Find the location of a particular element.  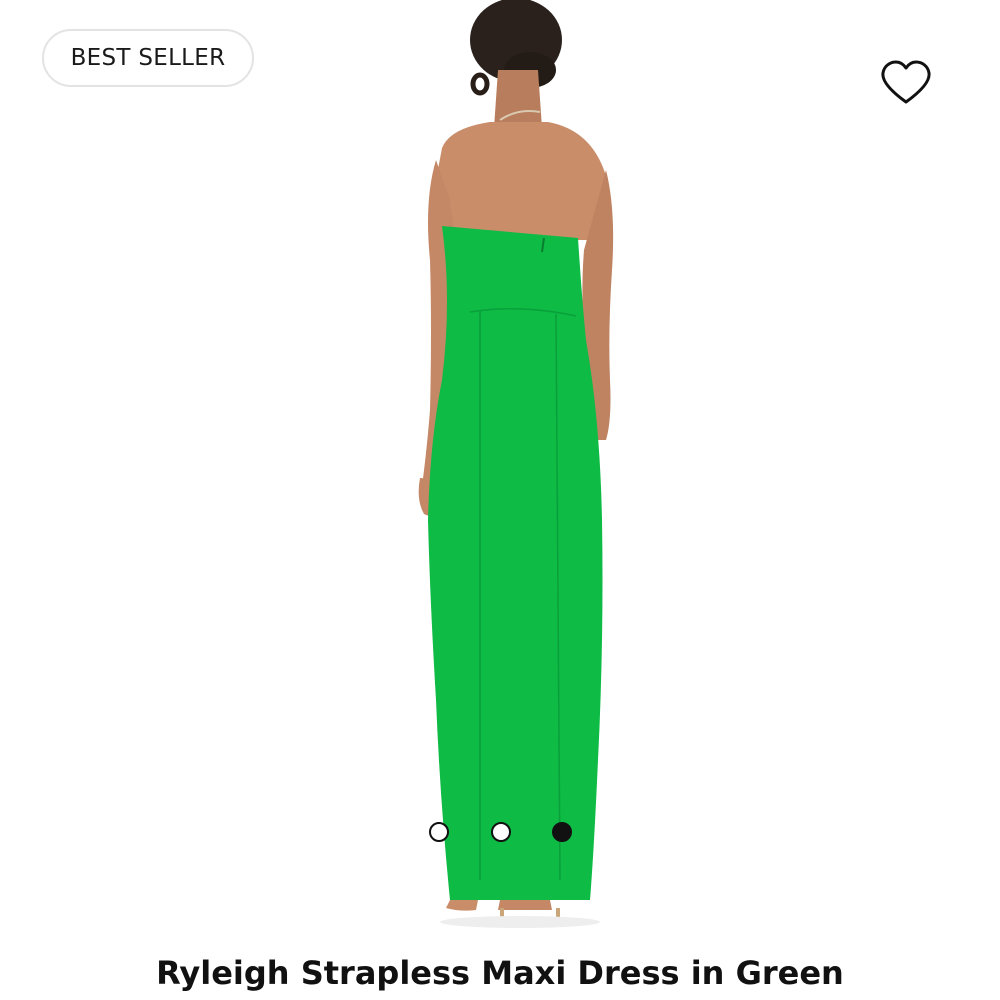

heart-outline-icon is located at coordinates (906, 82).